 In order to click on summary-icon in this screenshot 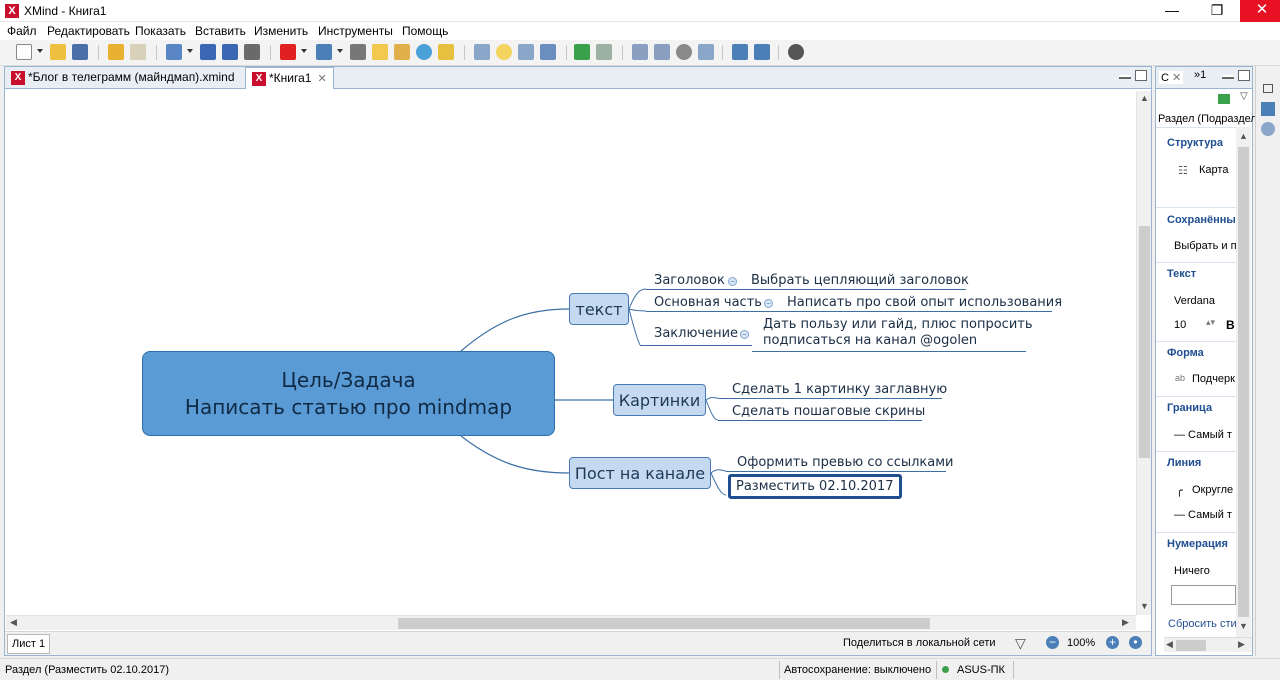, I will do `click(446, 52)`.